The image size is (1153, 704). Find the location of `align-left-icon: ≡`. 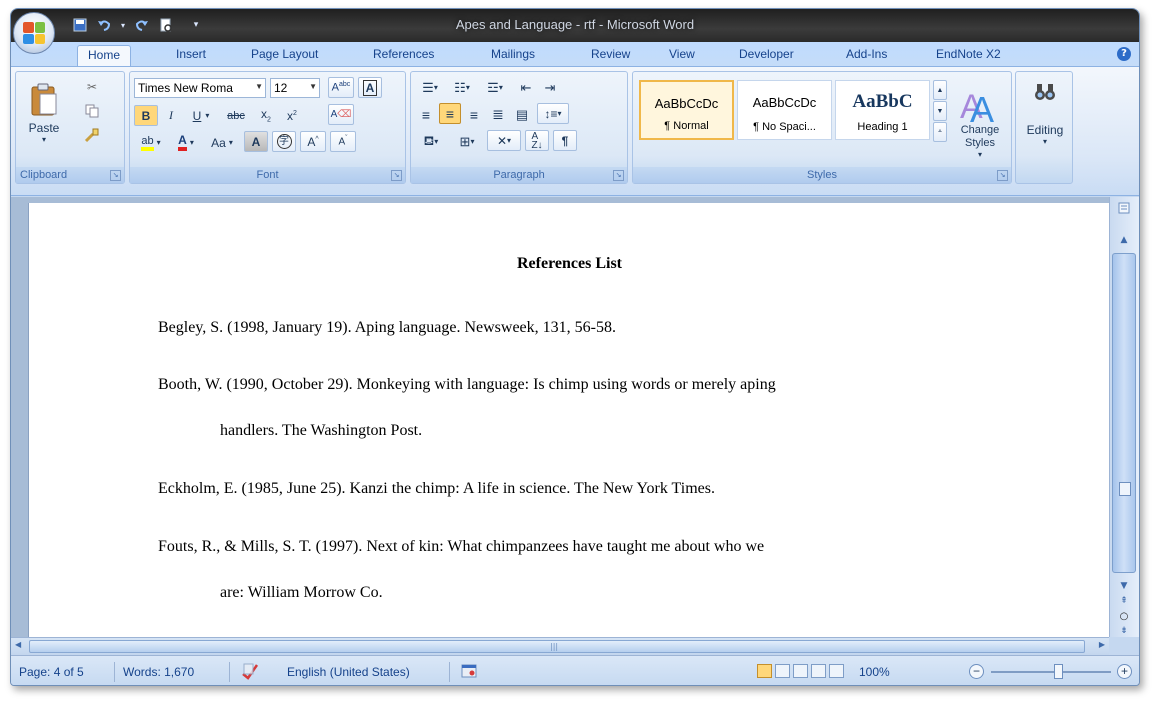

align-left-icon: ≡ is located at coordinates (426, 114).